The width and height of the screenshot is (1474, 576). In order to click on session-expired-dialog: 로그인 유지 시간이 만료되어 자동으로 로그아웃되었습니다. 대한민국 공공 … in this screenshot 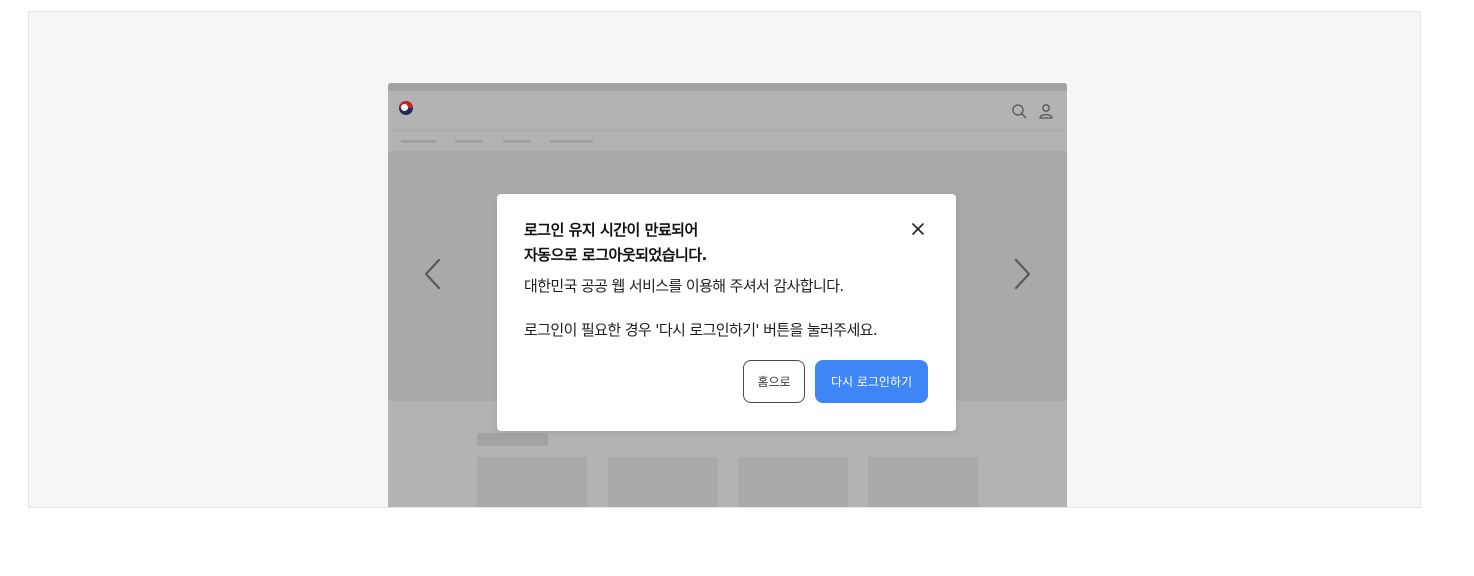, I will do `click(726, 312)`.